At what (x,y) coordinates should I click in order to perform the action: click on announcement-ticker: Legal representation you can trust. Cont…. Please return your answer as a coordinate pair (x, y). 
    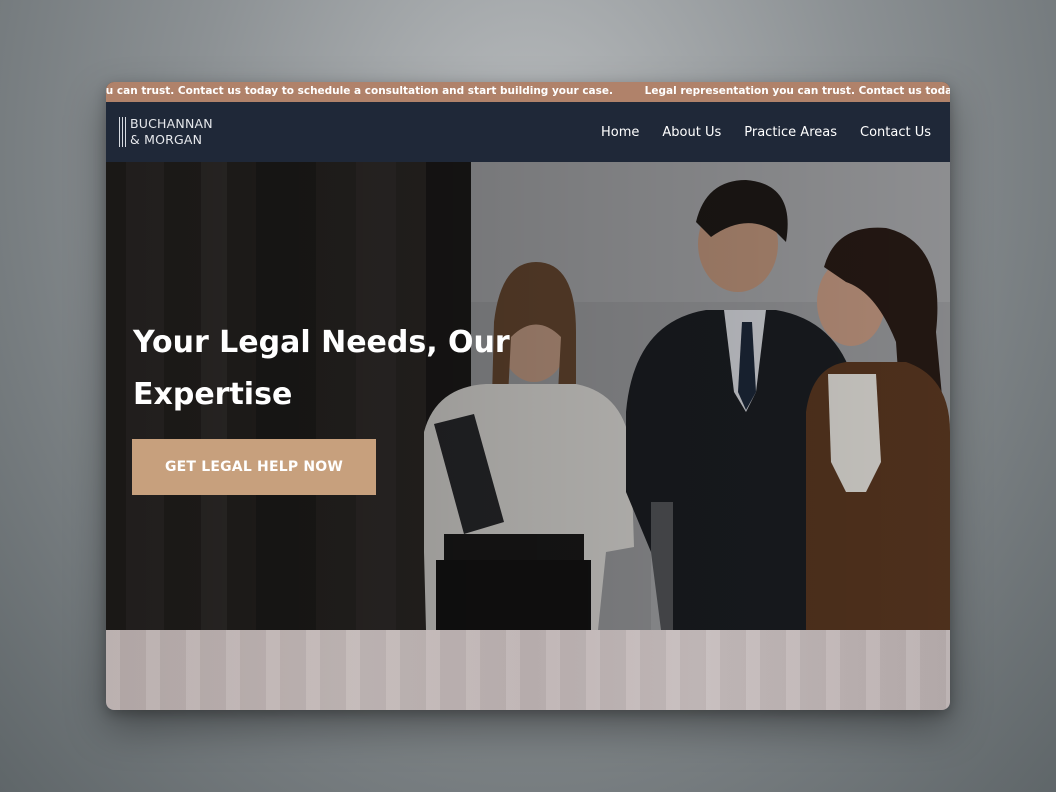
    Looking at the image, I should click on (528, 92).